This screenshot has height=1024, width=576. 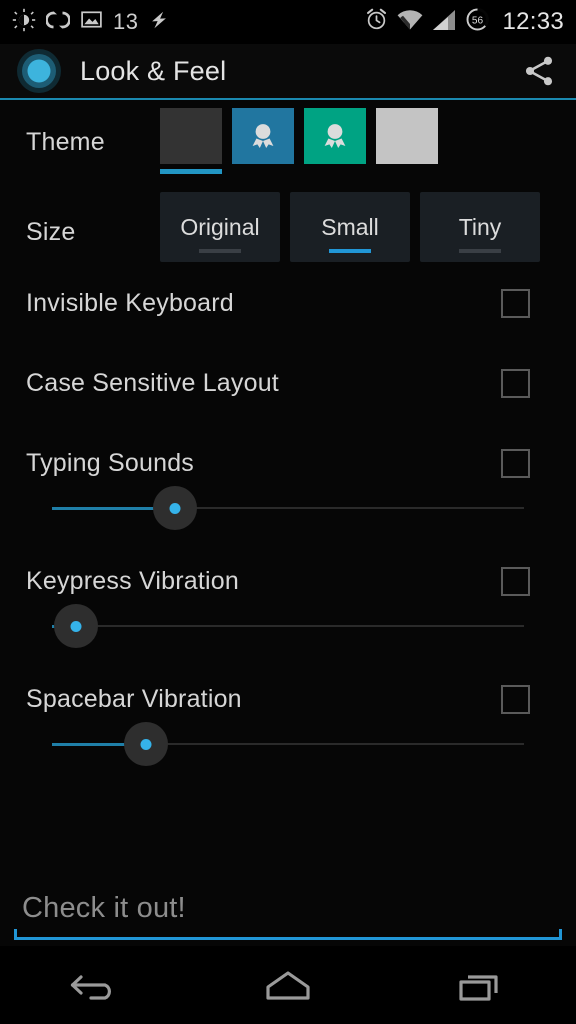 I want to click on spacebar-vibration-slider, so click(x=288, y=745).